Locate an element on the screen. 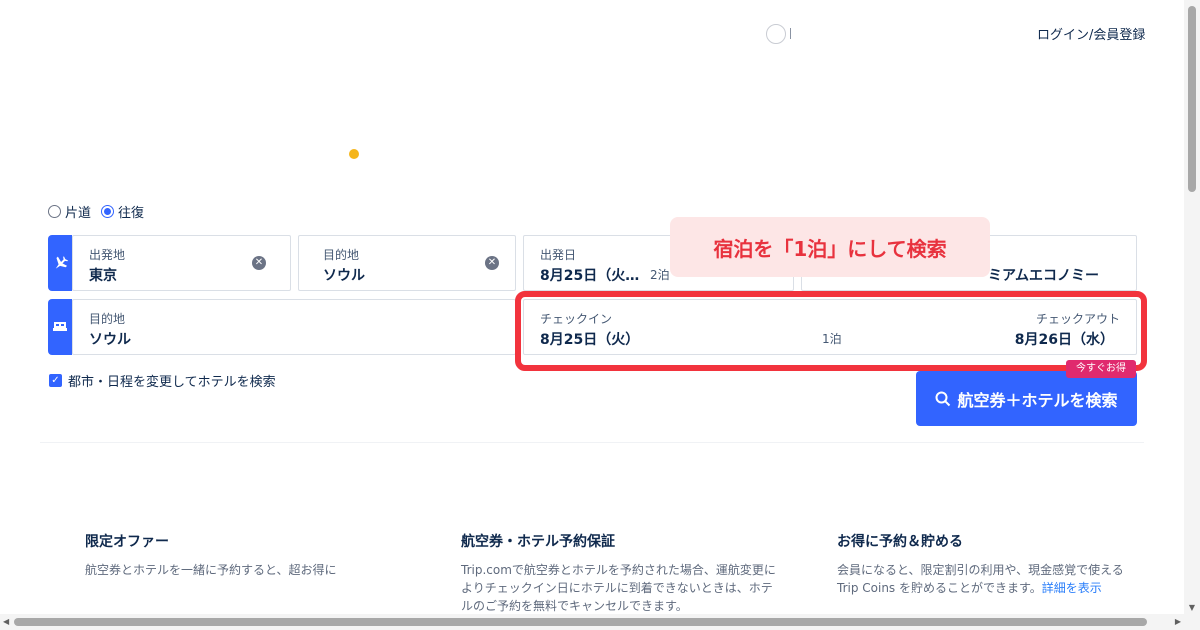 Image resolution: width=1200 pixels, height=630 pixels. horizontal-scroll-thumb is located at coordinates (580, 622).